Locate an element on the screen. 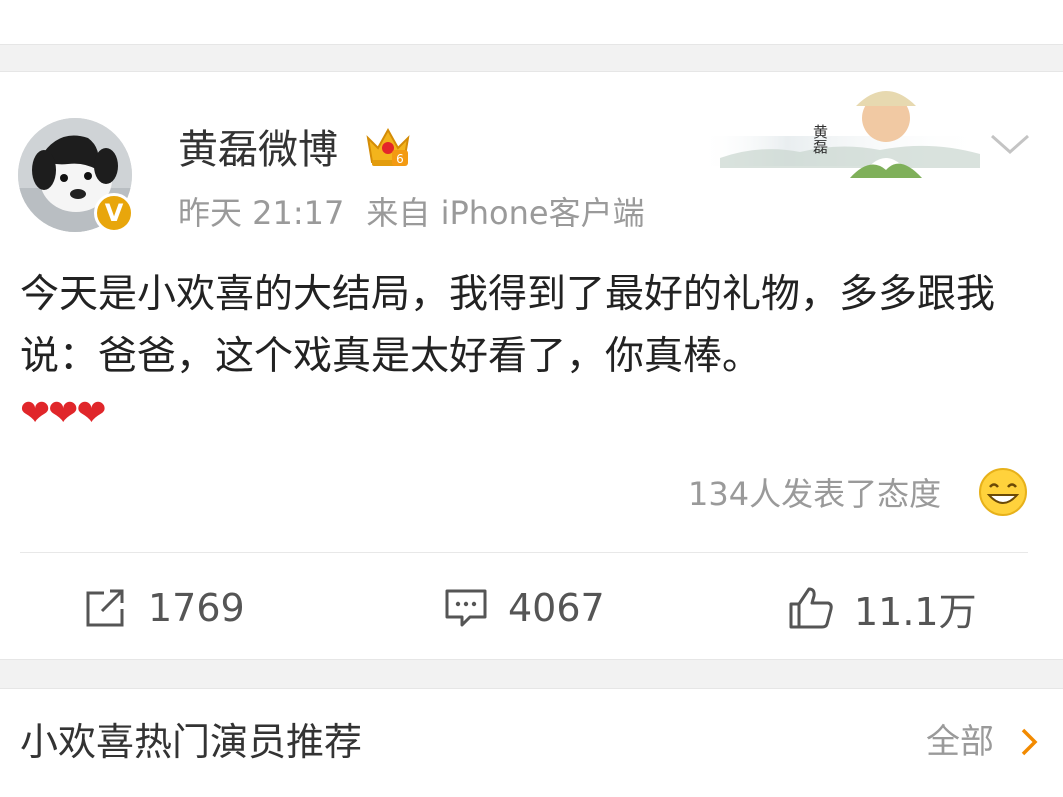 The width and height of the screenshot is (1063, 797). like-count: 11.1万 is located at coordinates (915, 611).